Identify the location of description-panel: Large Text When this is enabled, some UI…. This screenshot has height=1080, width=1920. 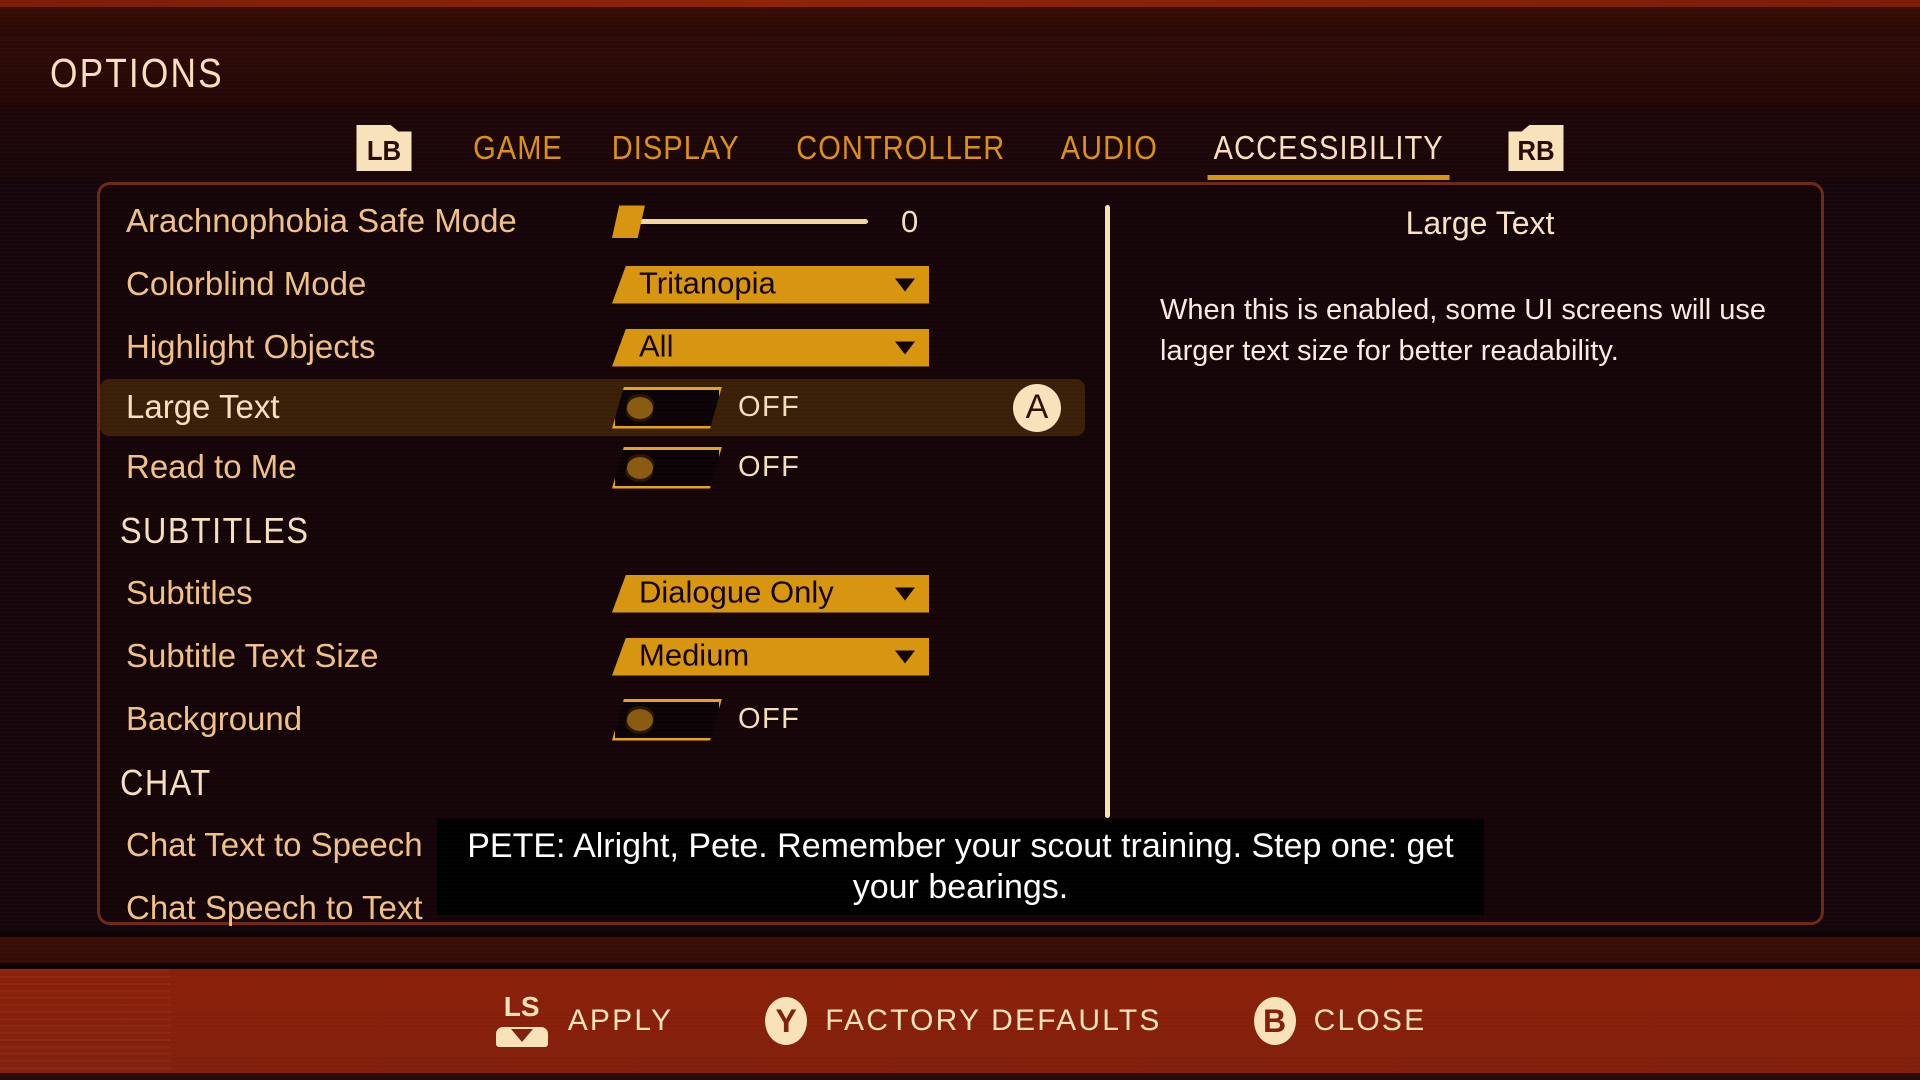
(1480, 288).